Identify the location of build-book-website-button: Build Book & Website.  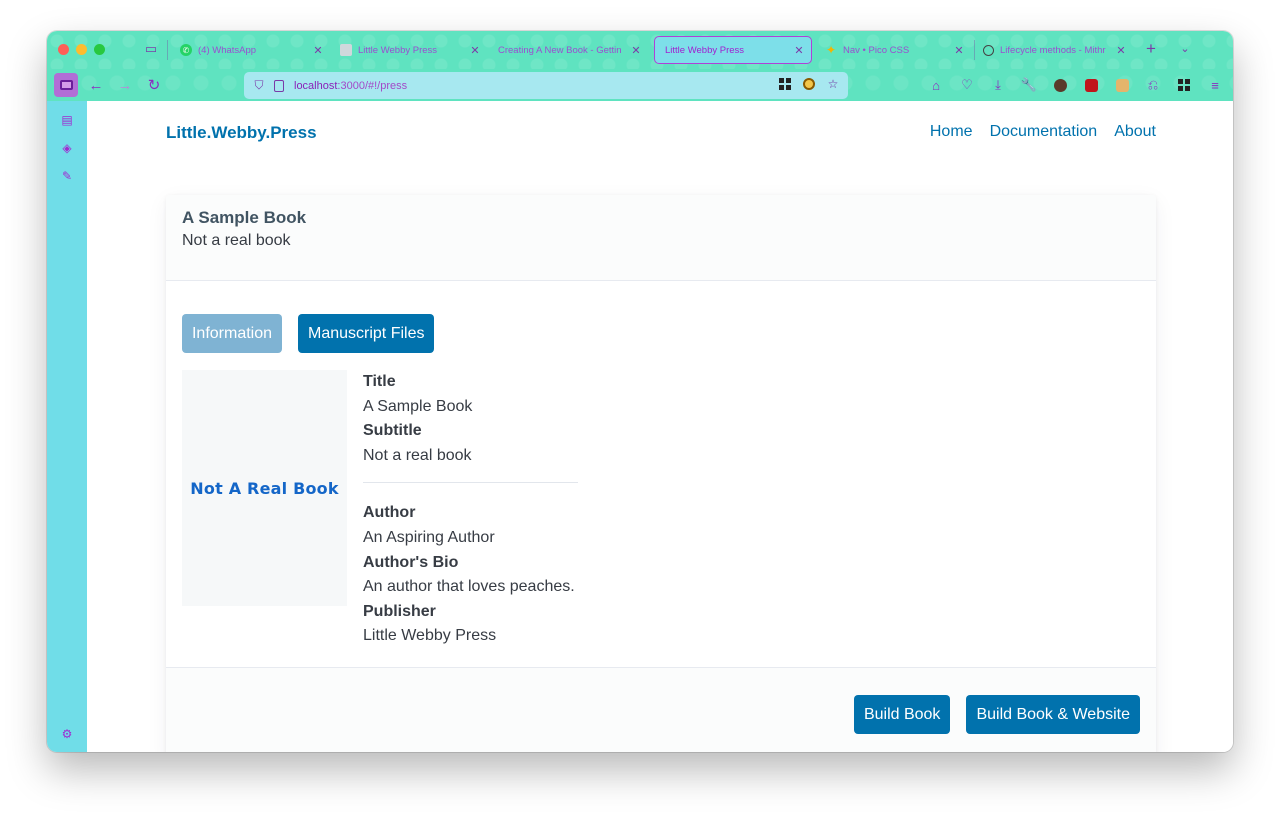
(1053, 714).